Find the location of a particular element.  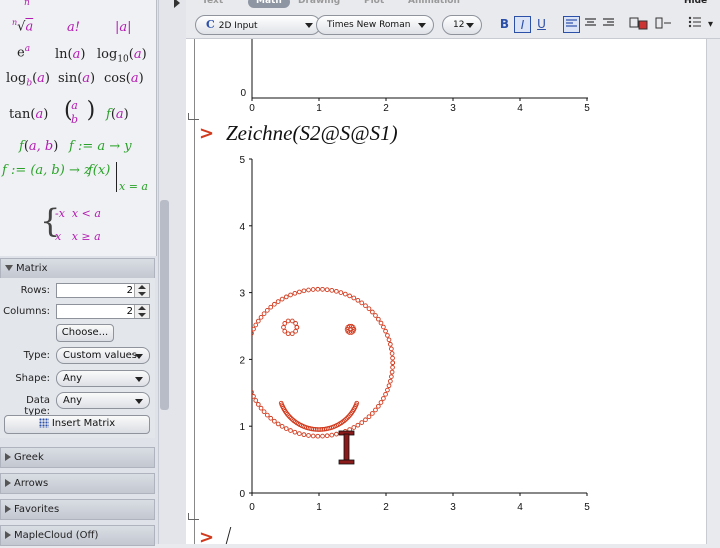

palette-item-logb: logb(a) is located at coordinates (28, 80).